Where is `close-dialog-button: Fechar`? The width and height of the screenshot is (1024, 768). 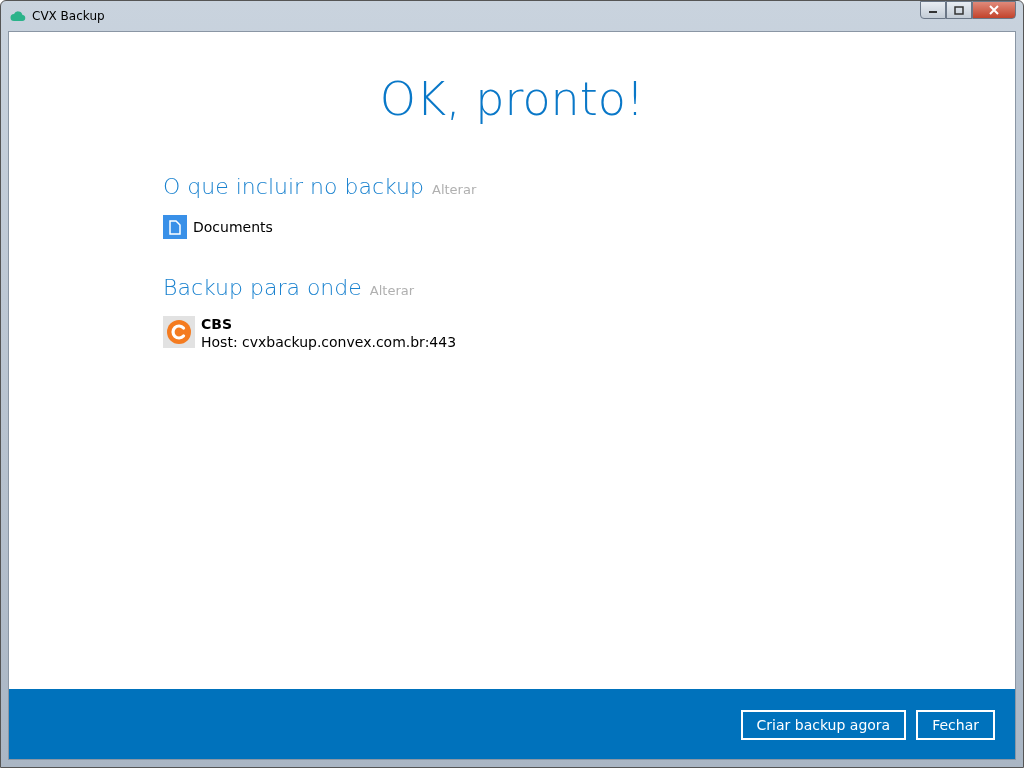 close-dialog-button: Fechar is located at coordinates (955, 725).